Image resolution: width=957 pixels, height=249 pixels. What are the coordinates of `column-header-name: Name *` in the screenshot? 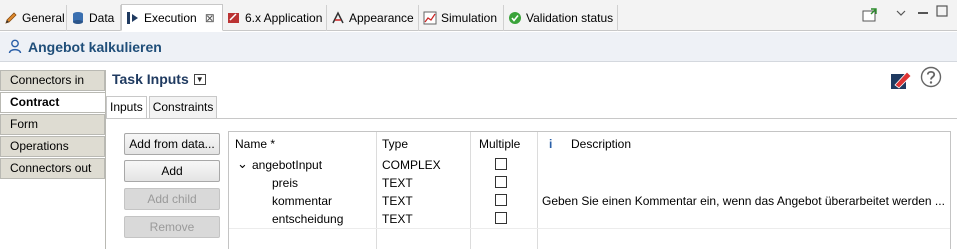 It's located at (255, 144).